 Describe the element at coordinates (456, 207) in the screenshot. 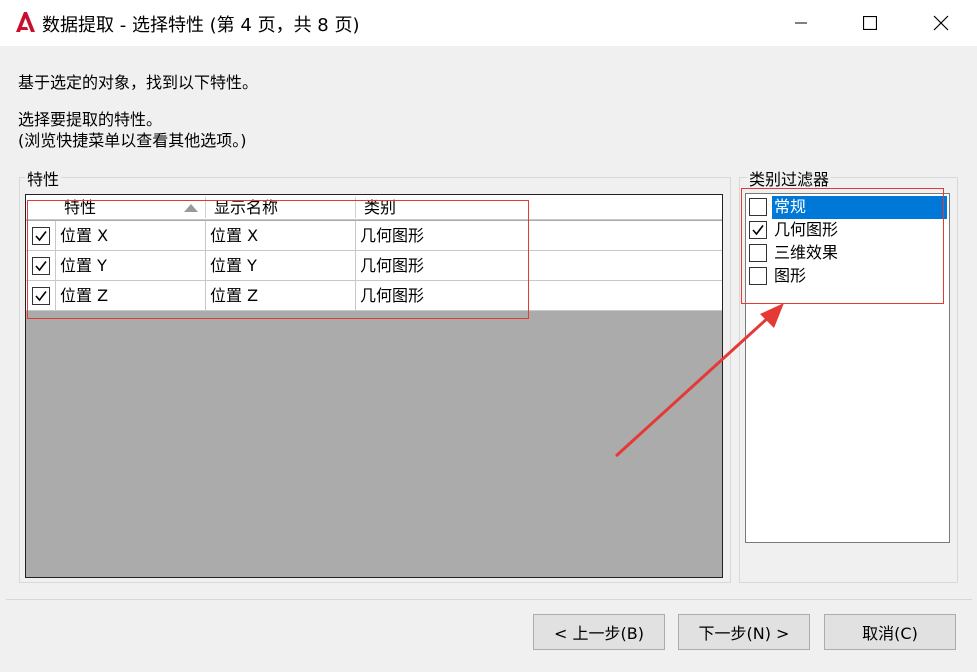

I see `column-header-category: 类别` at that location.